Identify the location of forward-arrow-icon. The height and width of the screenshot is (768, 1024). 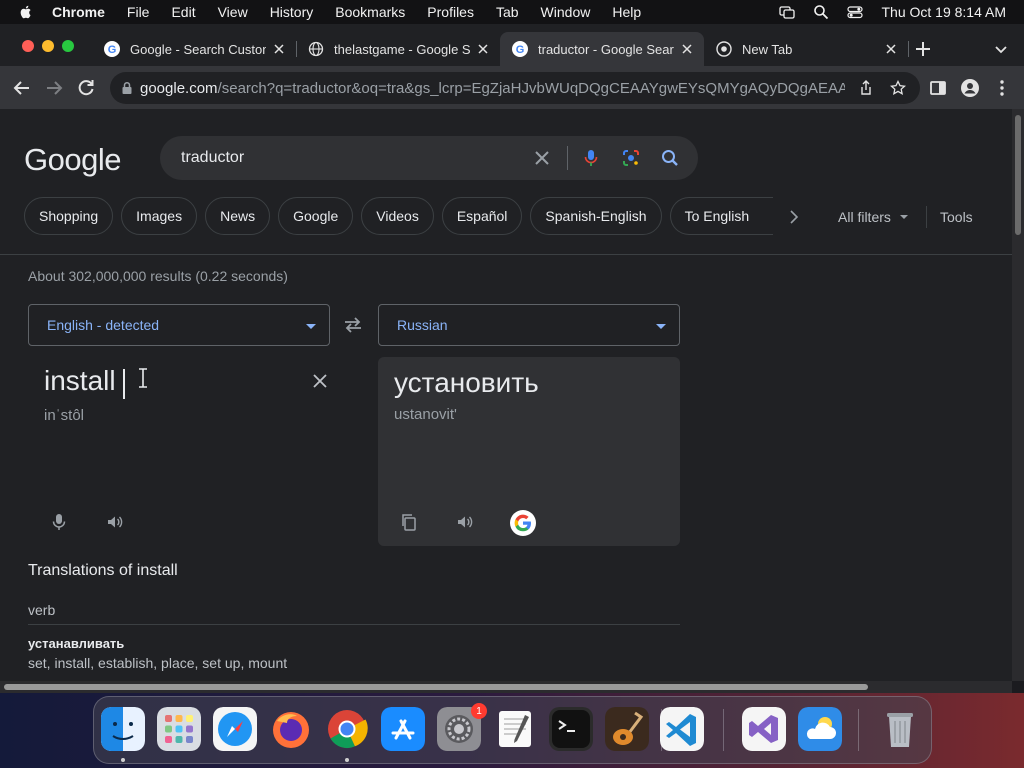
(54, 88).